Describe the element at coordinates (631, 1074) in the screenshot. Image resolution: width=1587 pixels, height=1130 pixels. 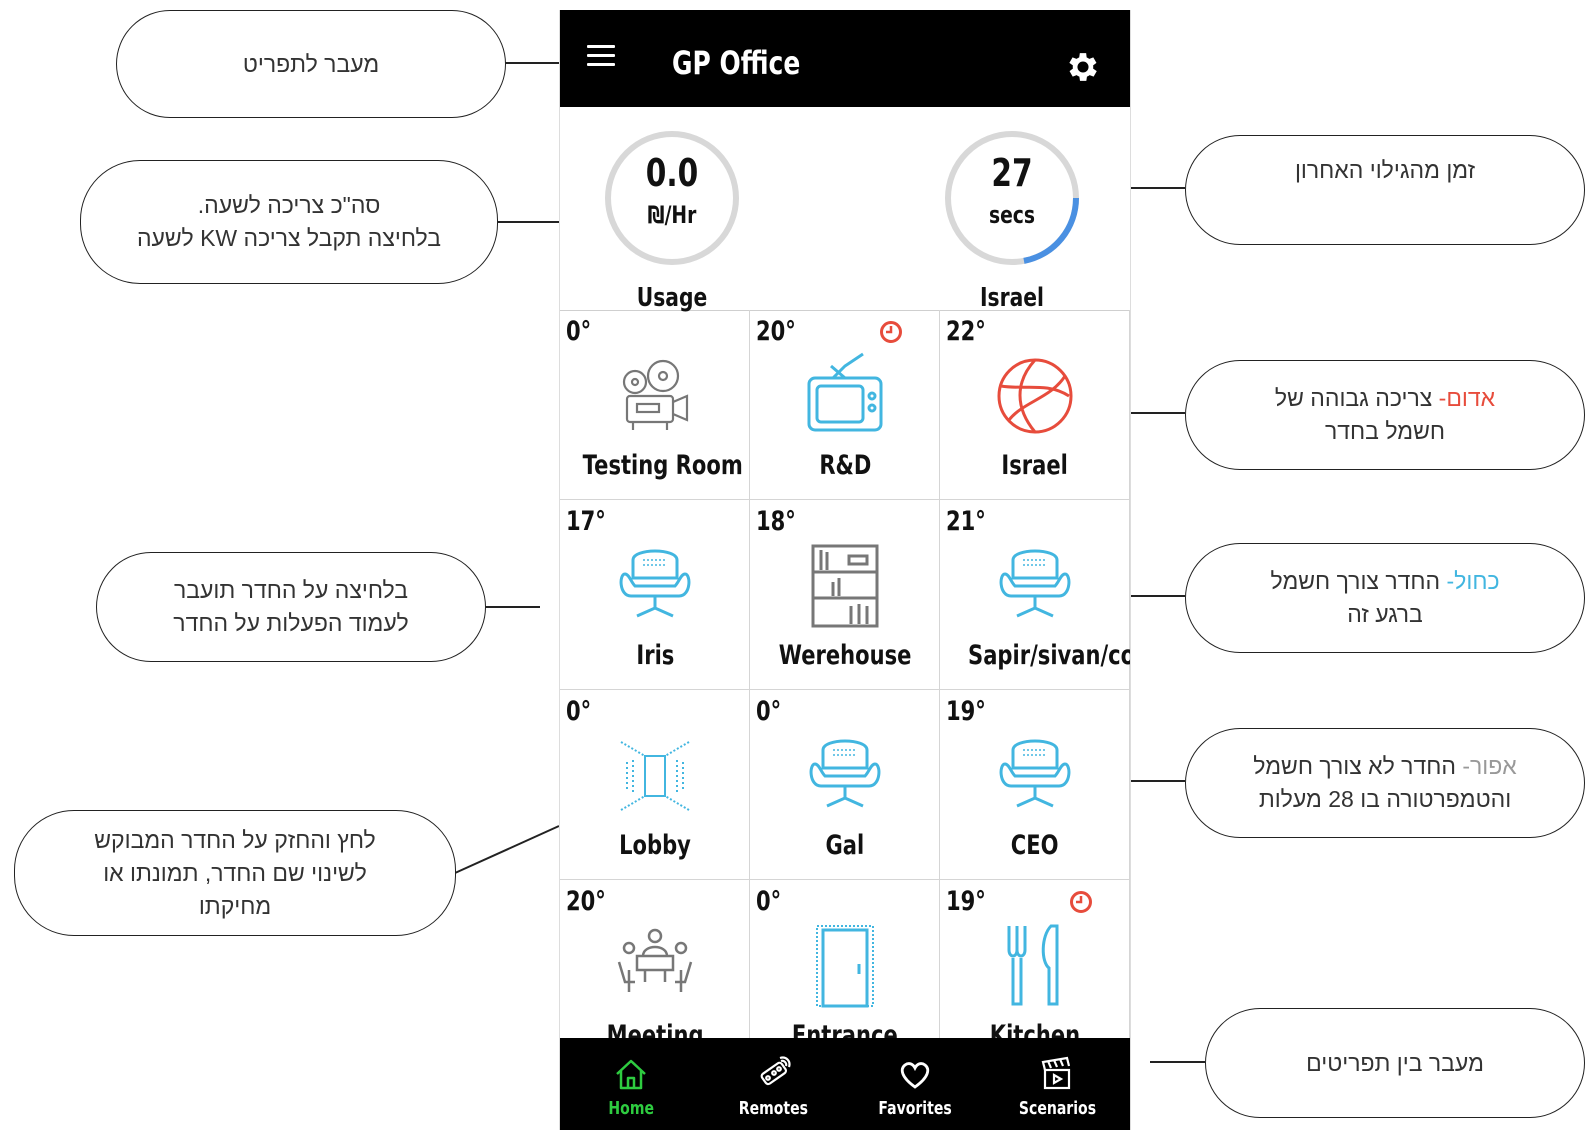
I see `home-icon` at that location.